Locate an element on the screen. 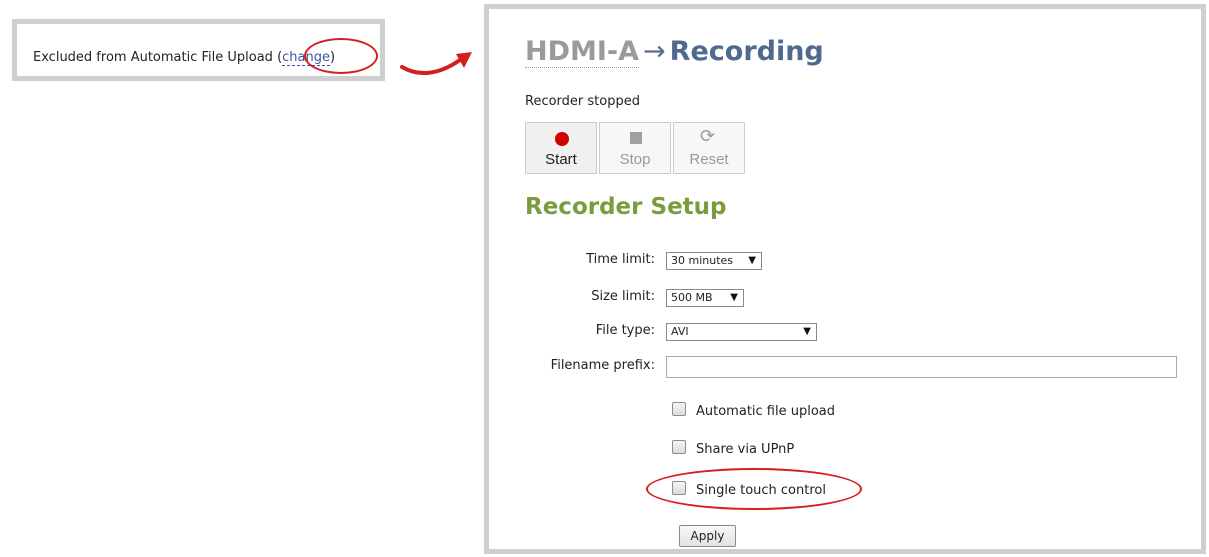  recorder-status: Recorder stopped is located at coordinates (582, 101).